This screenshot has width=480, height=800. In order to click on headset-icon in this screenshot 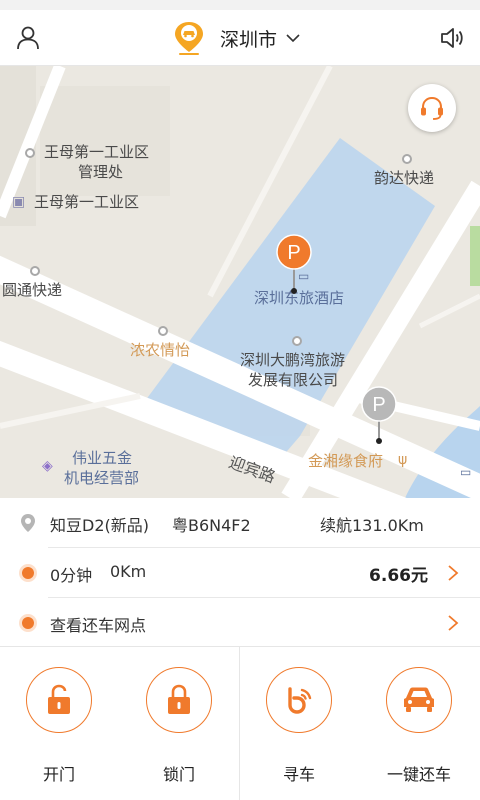, I will do `click(432, 108)`.